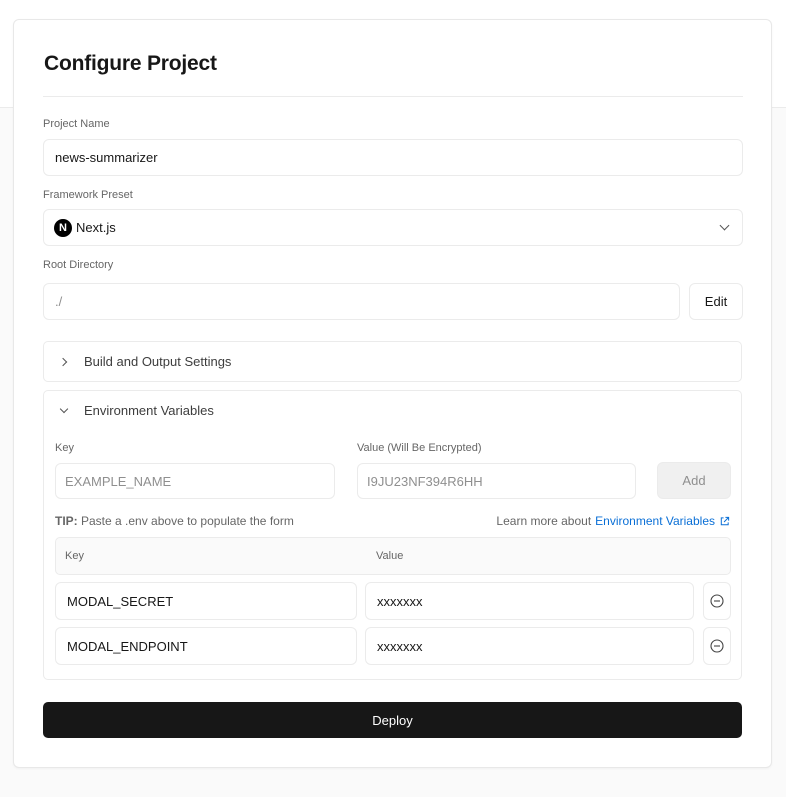 This screenshot has width=786, height=797. What do you see at coordinates (655, 521) in the screenshot?
I see `environment-variables-link: Environment Variables` at bounding box center [655, 521].